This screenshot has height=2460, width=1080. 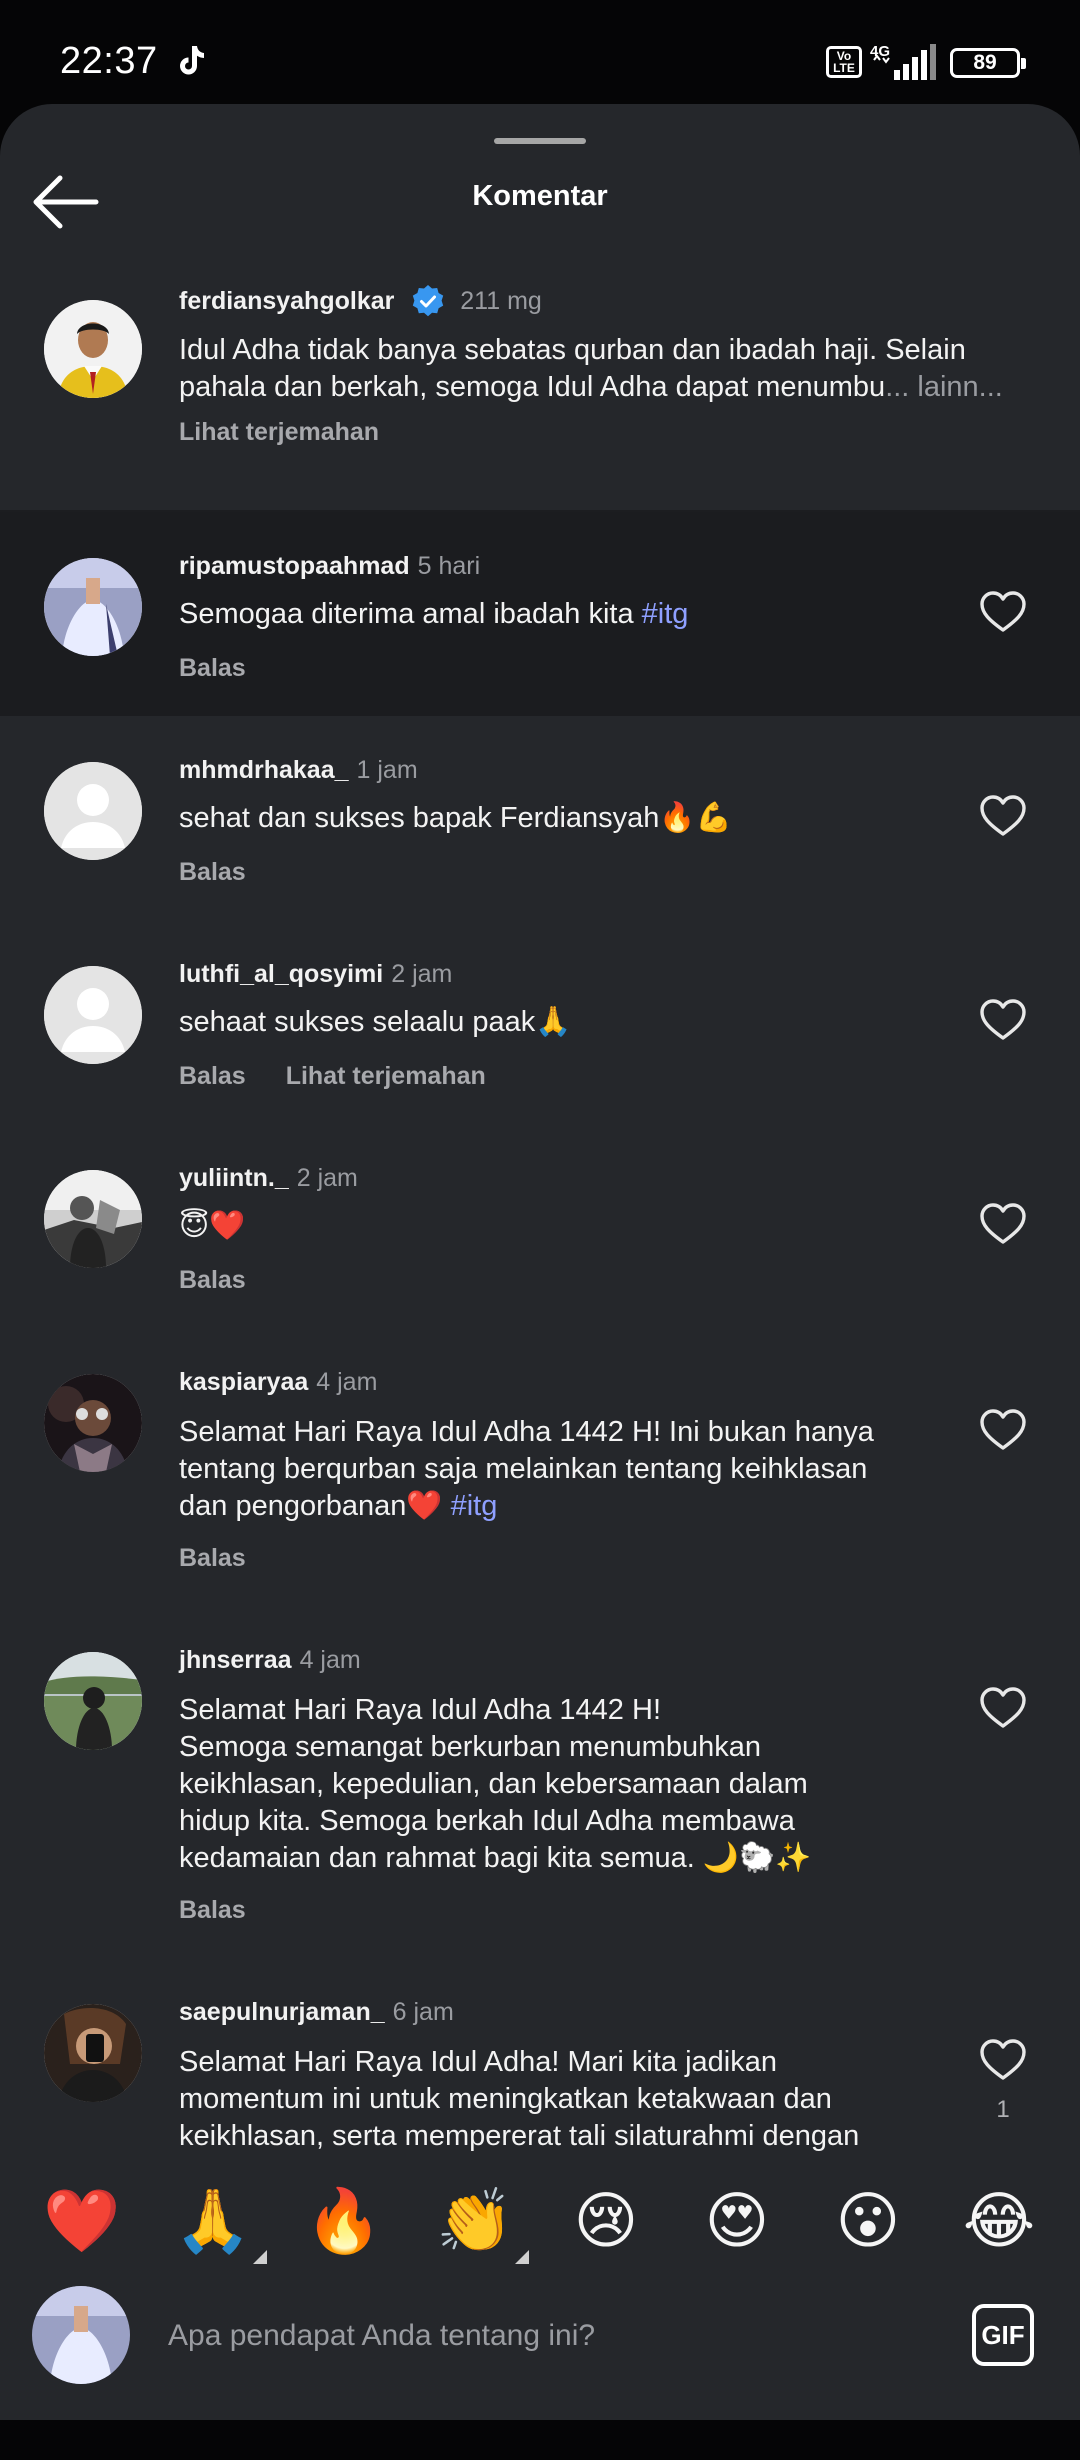 I want to click on comment-username: mhmdrhakaa_, so click(x=264, y=770).